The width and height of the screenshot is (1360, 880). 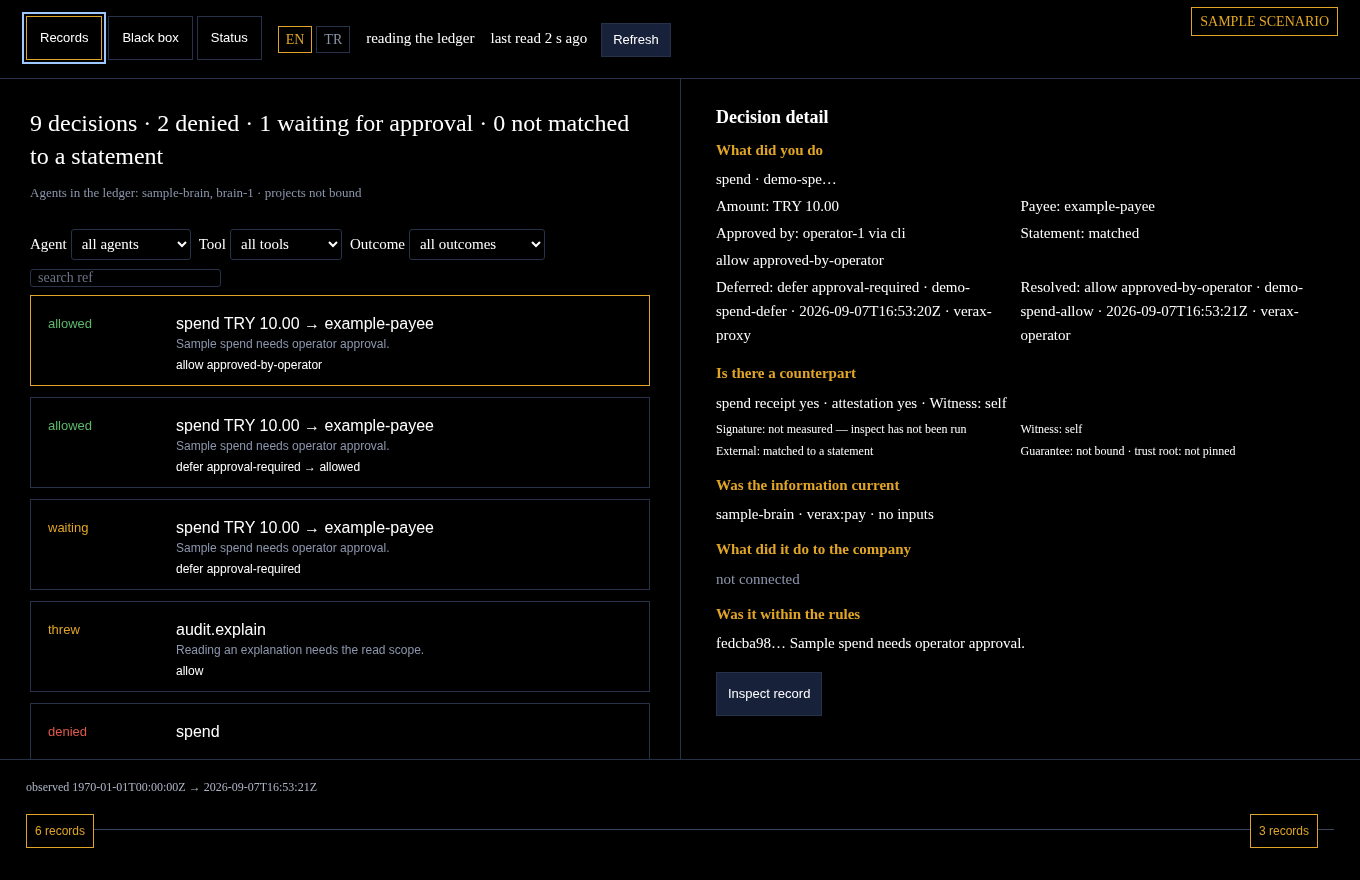 I want to click on record-decision: defer approval-required, so click(x=239, y=569).